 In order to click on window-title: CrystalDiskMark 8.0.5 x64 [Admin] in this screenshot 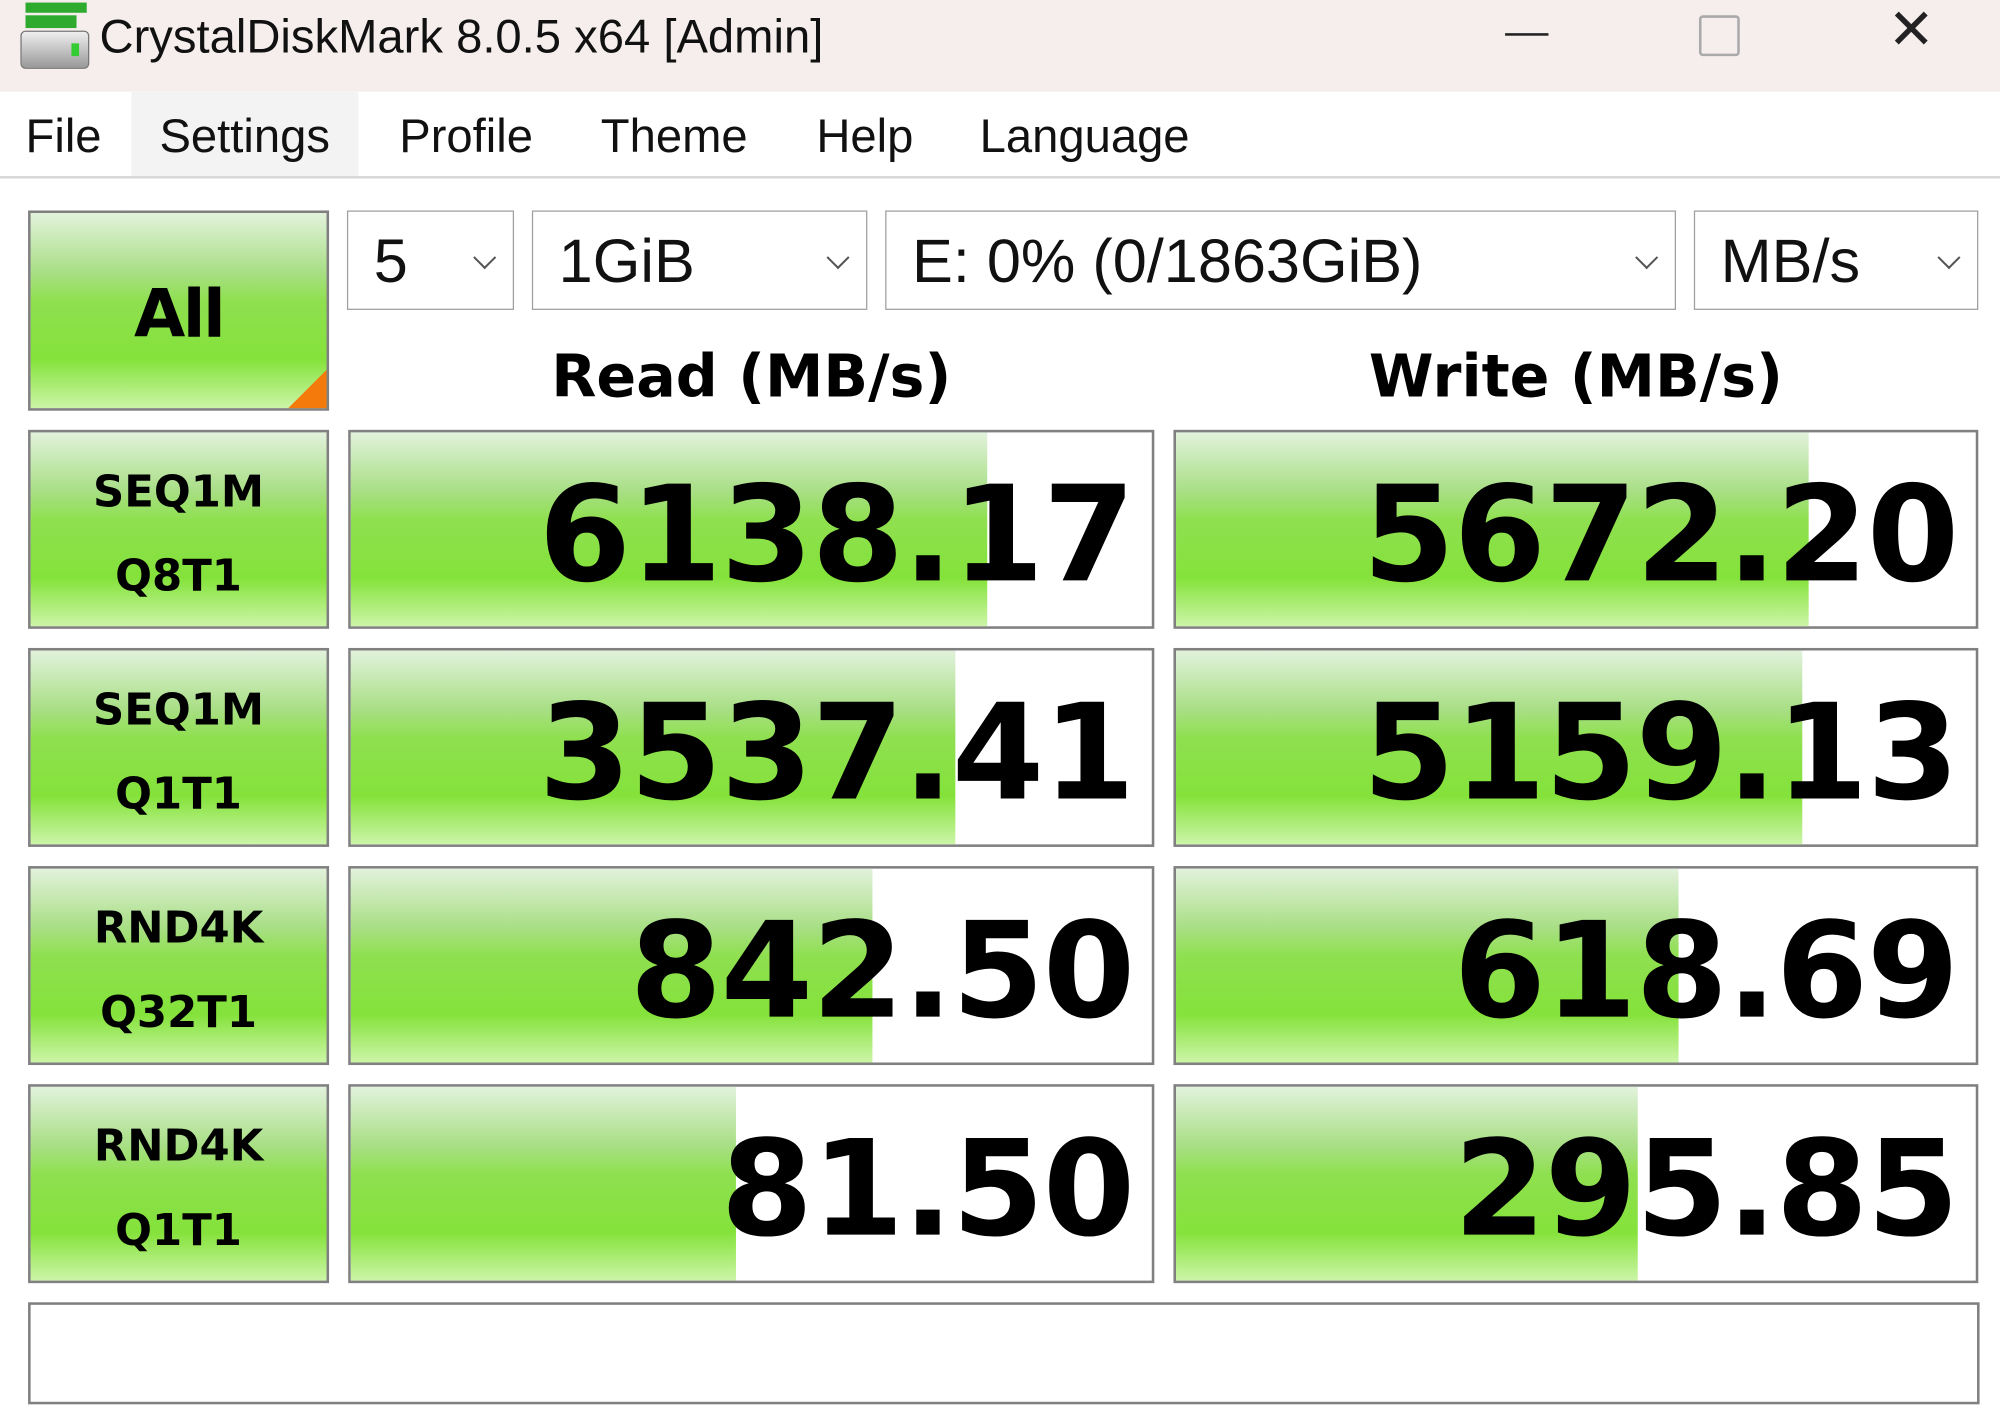, I will do `click(461, 36)`.